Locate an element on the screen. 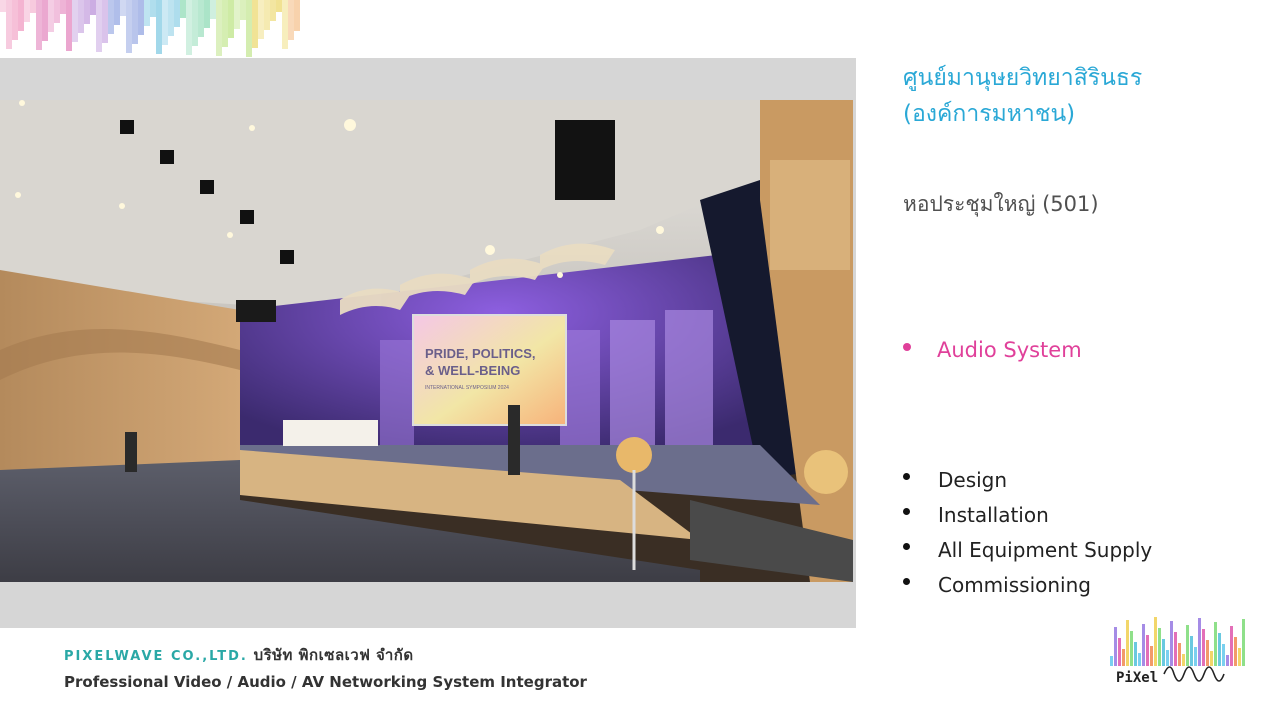 This screenshot has height=720, width=1280. company-name-en: PIXELWAVE CO.,LTD. is located at coordinates (156, 656).